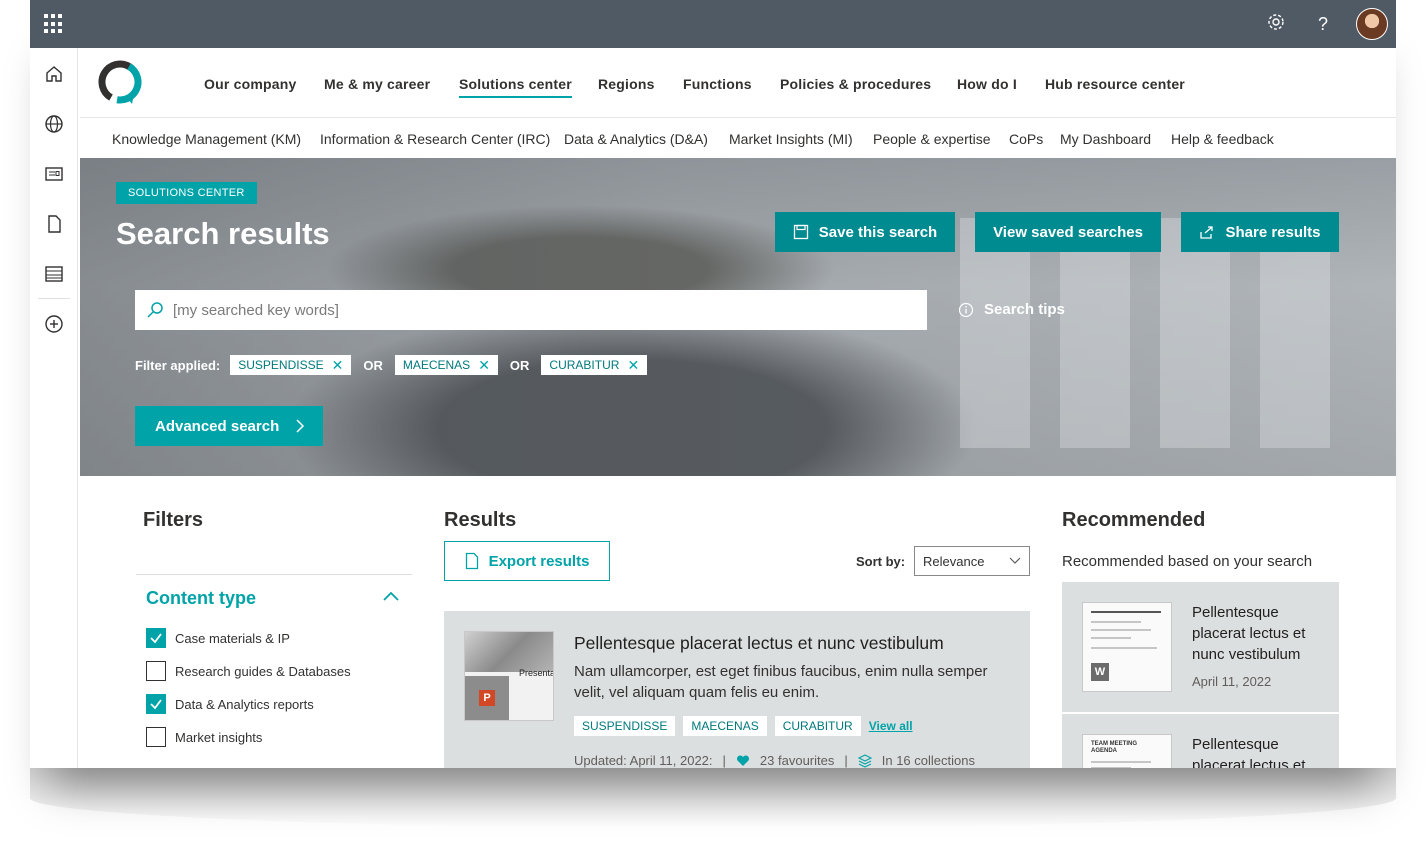 The height and width of the screenshot is (848, 1426). Describe the element at coordinates (1276, 24) in the screenshot. I see `gear-icon` at that location.